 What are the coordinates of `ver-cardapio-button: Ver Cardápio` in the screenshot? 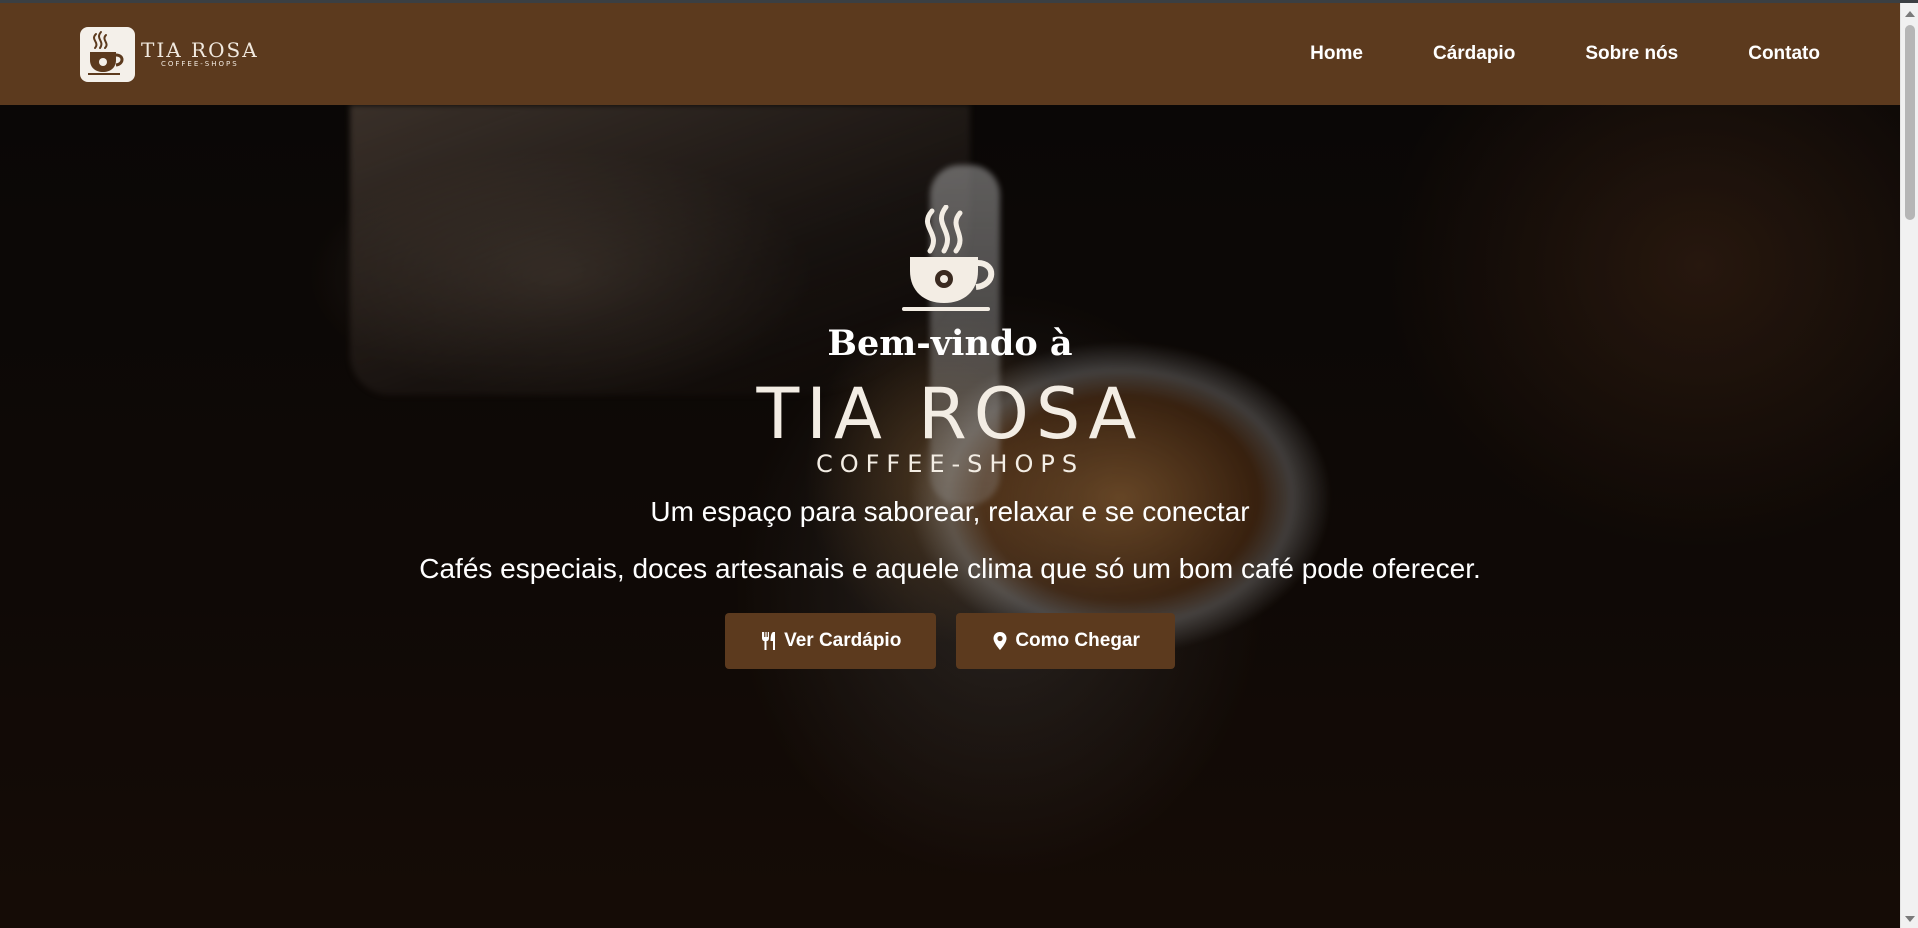 It's located at (831, 641).